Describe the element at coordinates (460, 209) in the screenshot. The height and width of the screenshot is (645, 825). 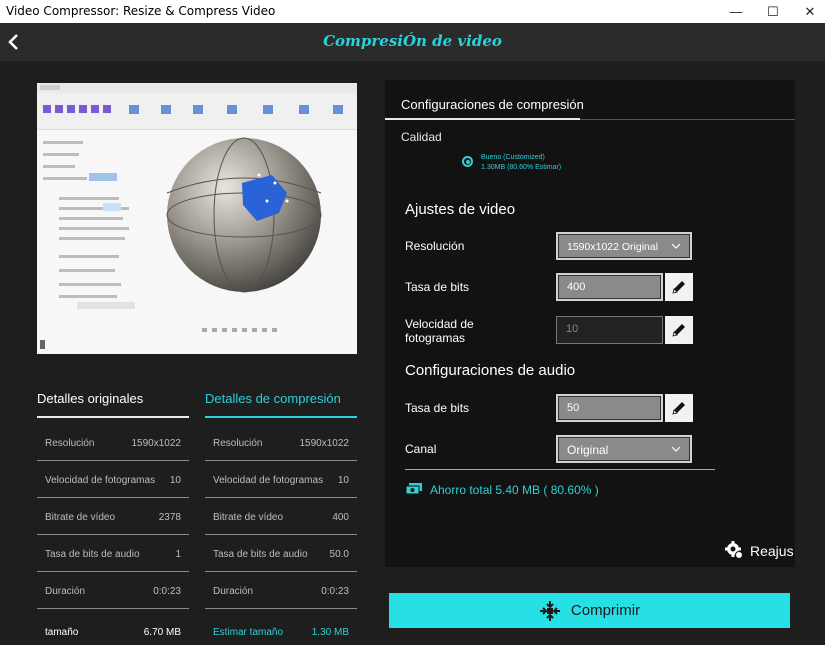
I see `video-settings-title: Ajustes de video` at that location.